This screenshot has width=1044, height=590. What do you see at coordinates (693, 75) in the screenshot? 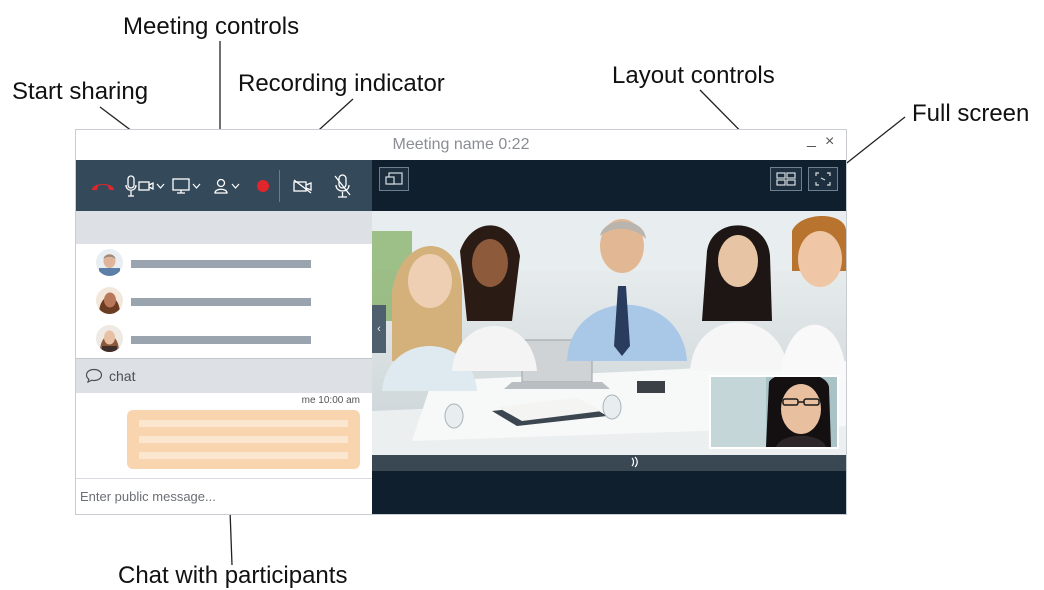
I see `callout-layout-controls: Layout controls` at bounding box center [693, 75].